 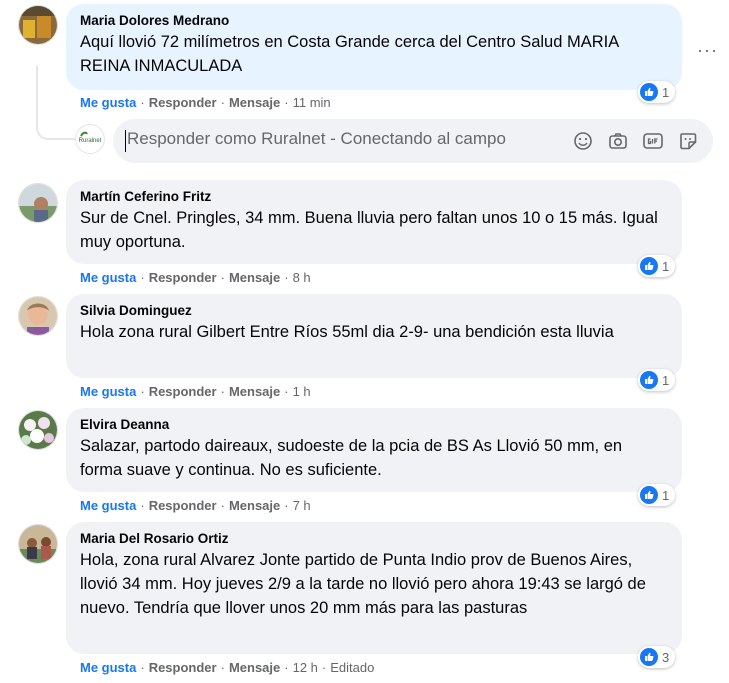 What do you see at coordinates (666, 657) in the screenshot?
I see `reaction-number: 3` at bounding box center [666, 657].